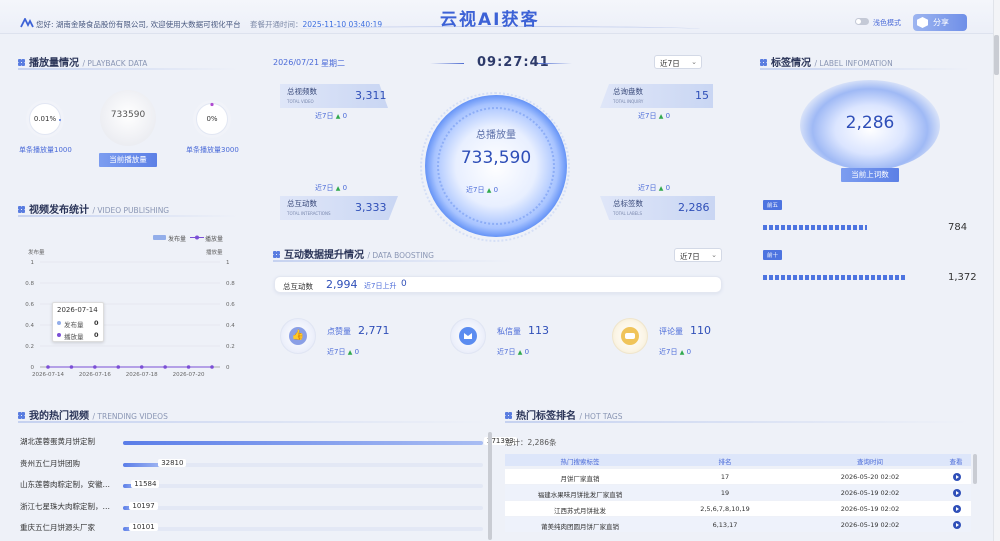 The image size is (1000, 541). What do you see at coordinates (496, 135) in the screenshot?
I see `orb-label: 总播放量` at bounding box center [496, 135].